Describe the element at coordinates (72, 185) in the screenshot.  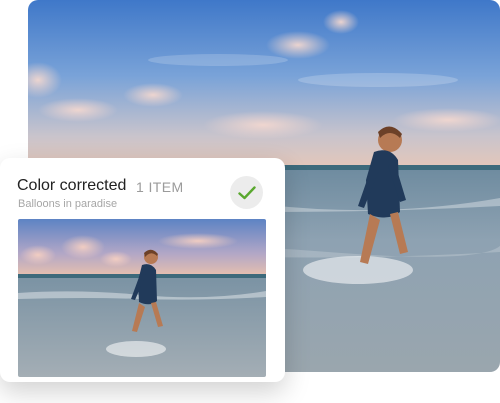
I see `card-title: Color corrected` at that location.